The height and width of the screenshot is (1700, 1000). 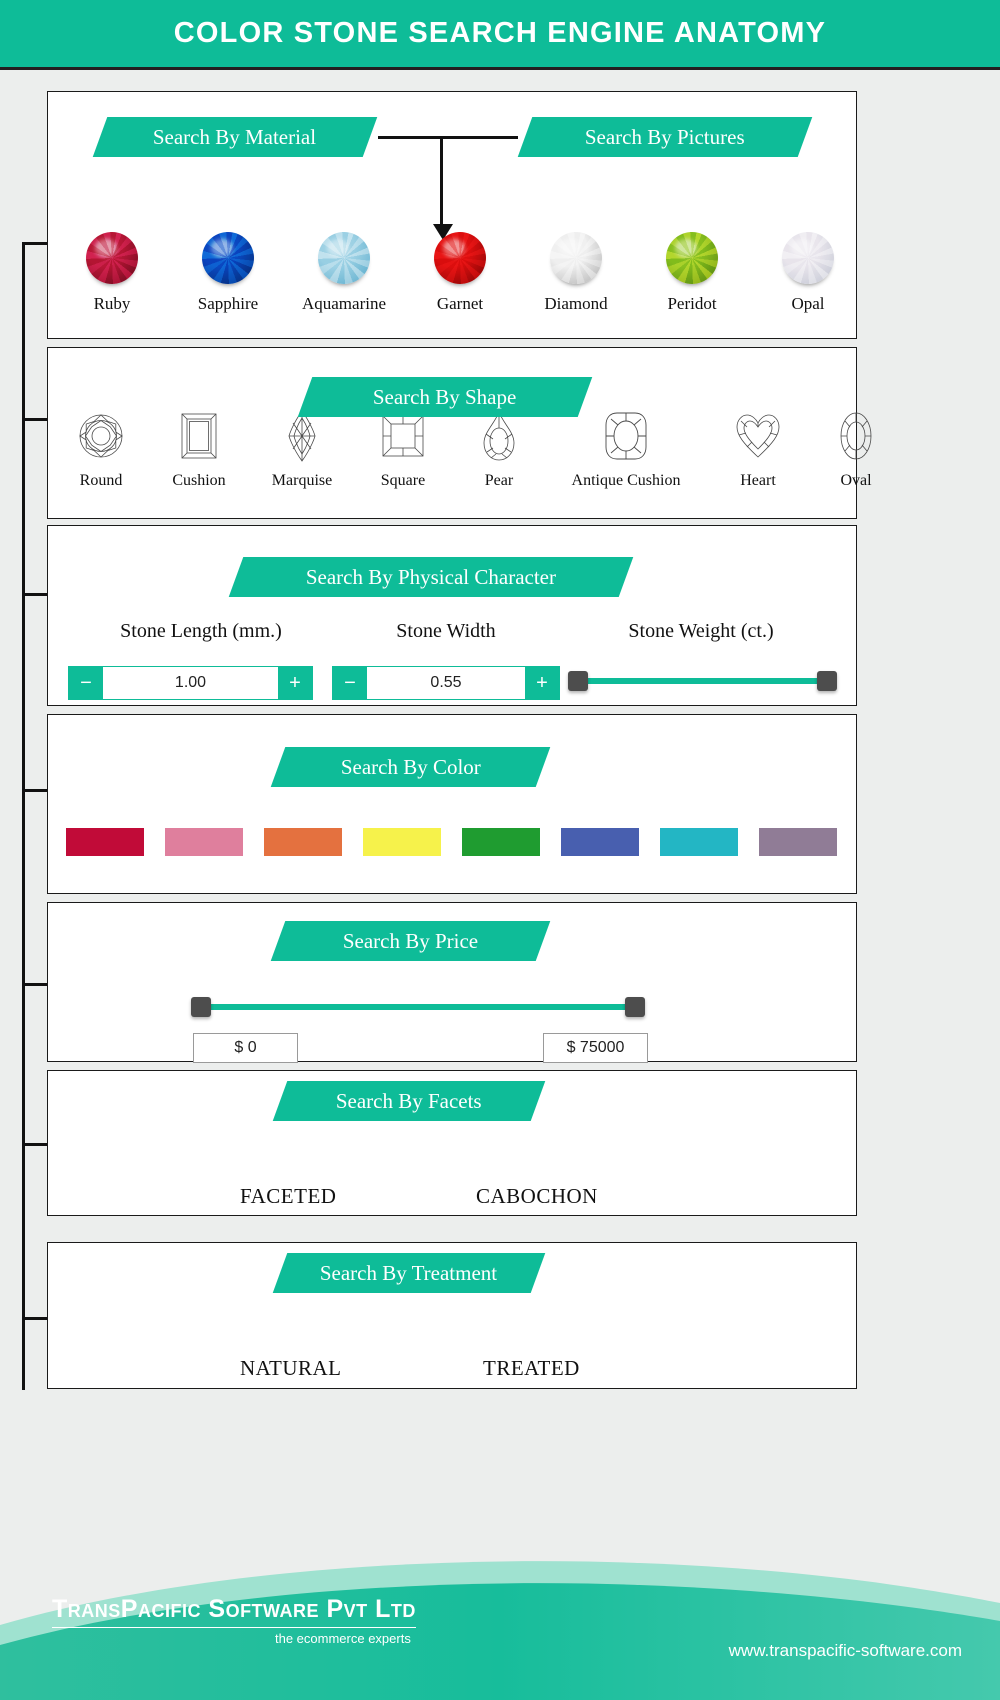 I want to click on stone-item: Garnet, so click(x=460, y=273).